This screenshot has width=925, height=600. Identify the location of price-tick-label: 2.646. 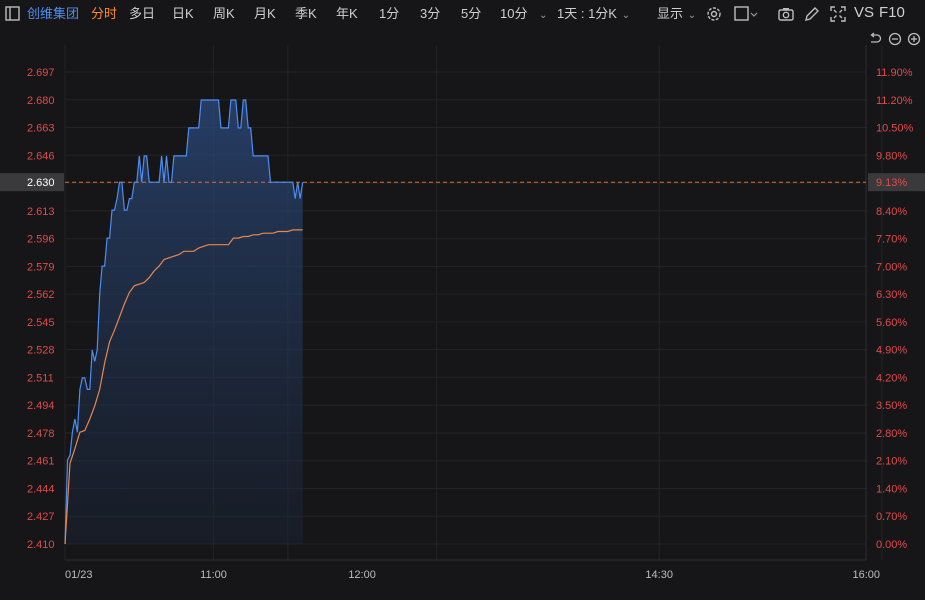
(41, 156).